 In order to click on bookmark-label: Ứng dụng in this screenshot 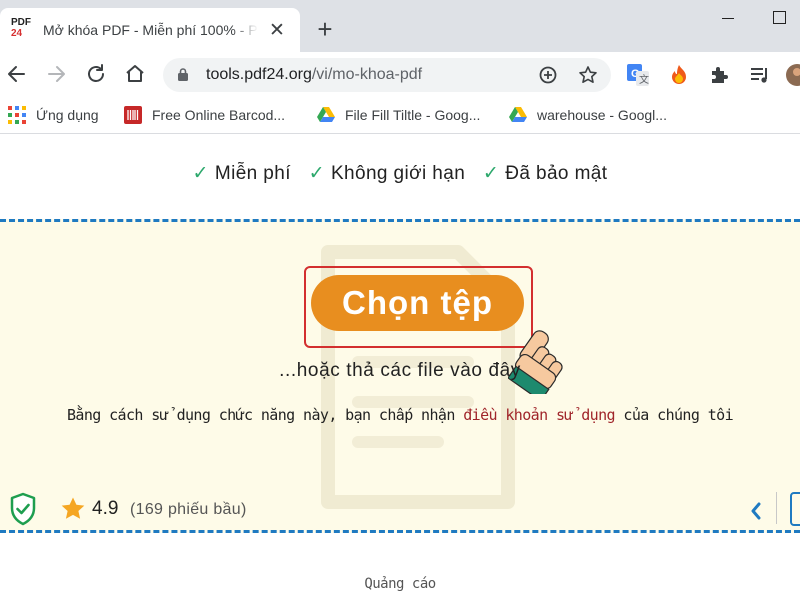, I will do `click(67, 115)`.